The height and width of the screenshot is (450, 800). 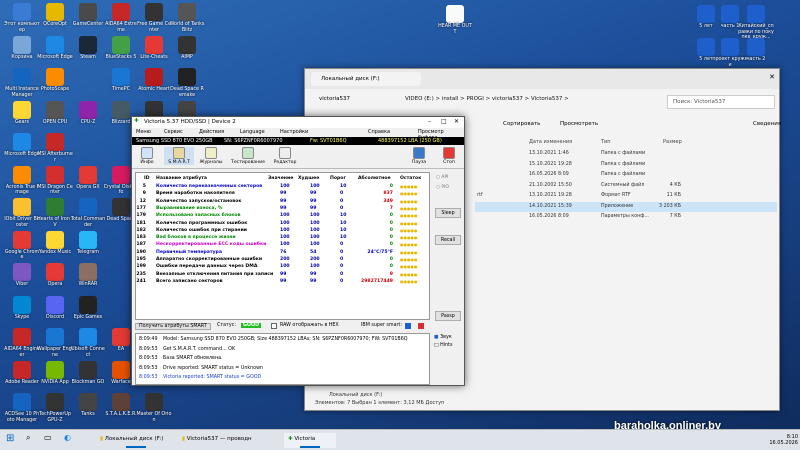 What do you see at coordinates (626, 175) in the screenshot?
I see `file-row: 16.05.2026 8:09 Папка с файлами` at bounding box center [626, 175].